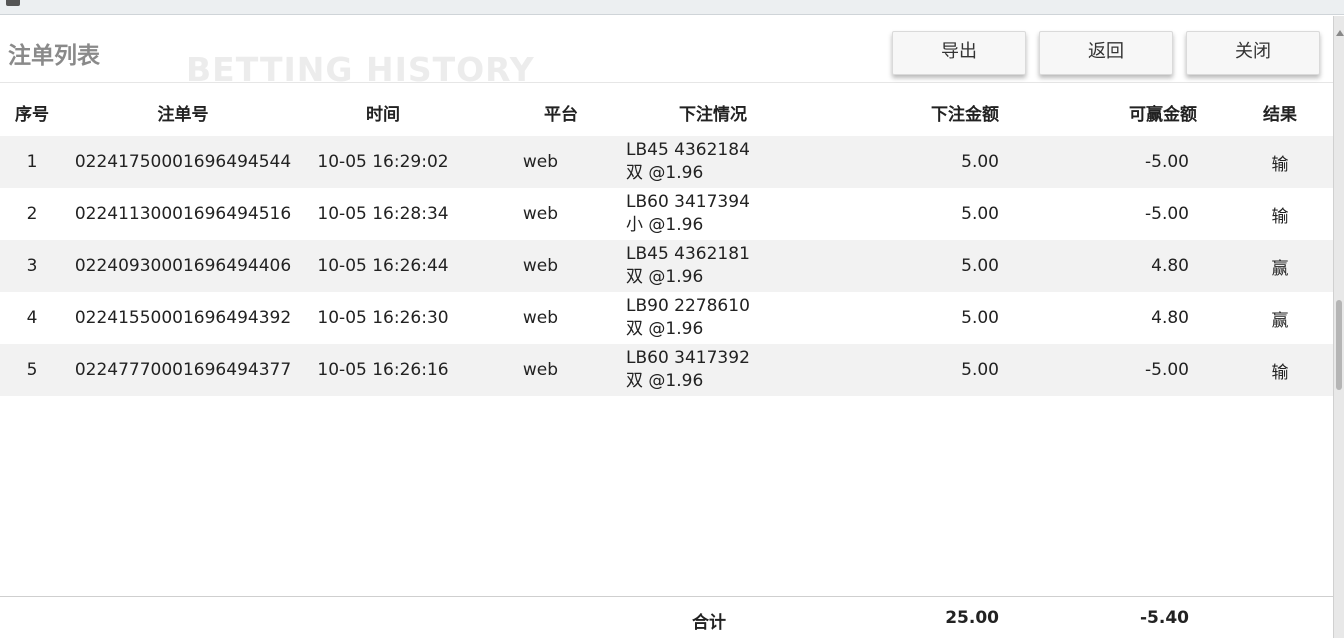 The height and width of the screenshot is (638, 1344). I want to click on footer-divider, so click(666, 596).